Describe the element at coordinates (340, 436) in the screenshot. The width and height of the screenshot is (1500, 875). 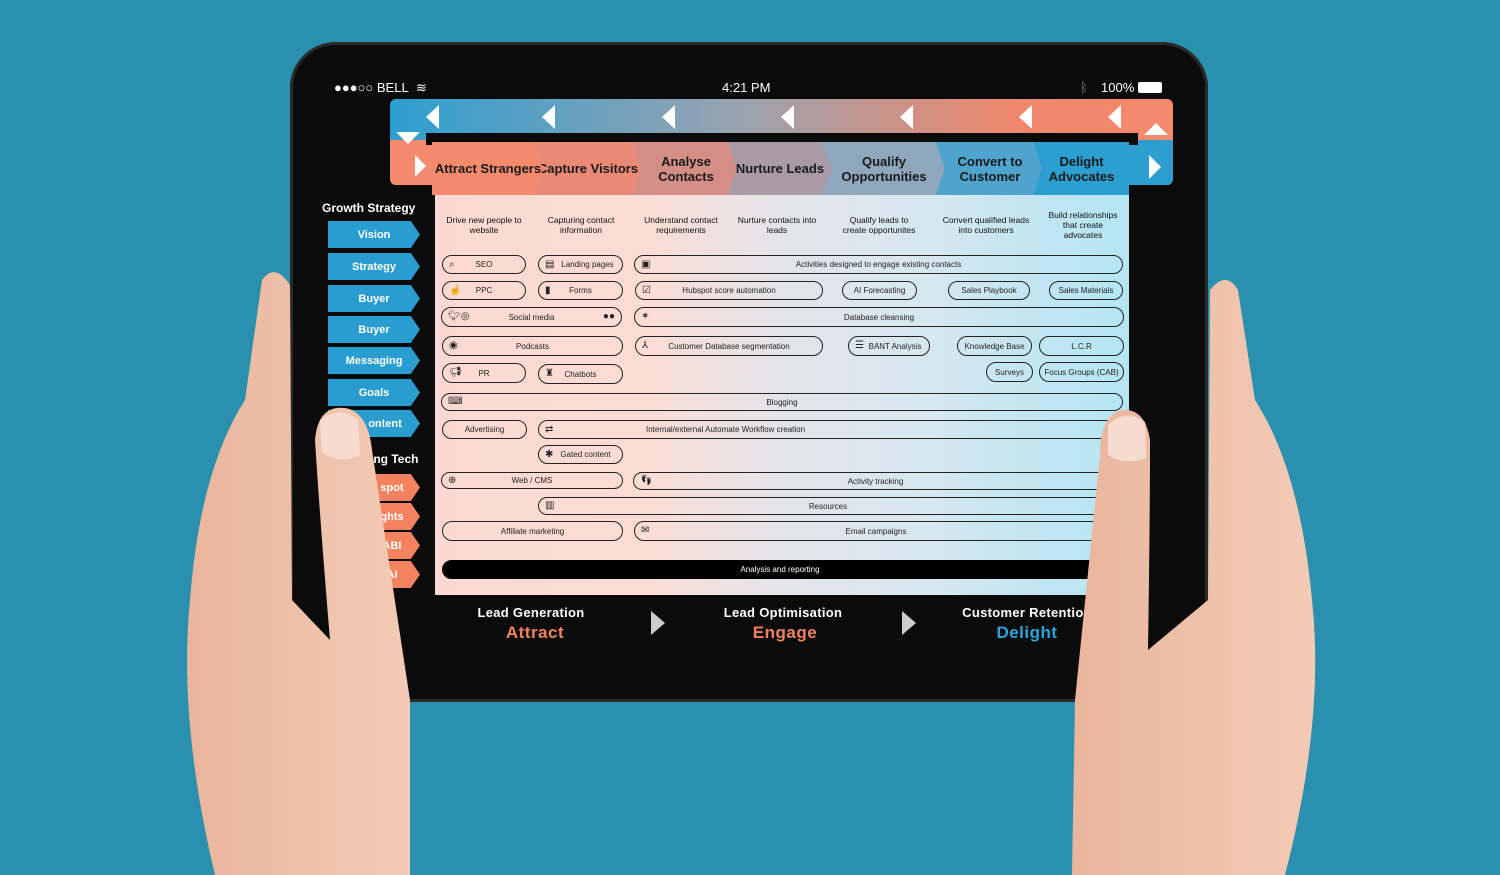
I see `left-thumbnail` at that location.